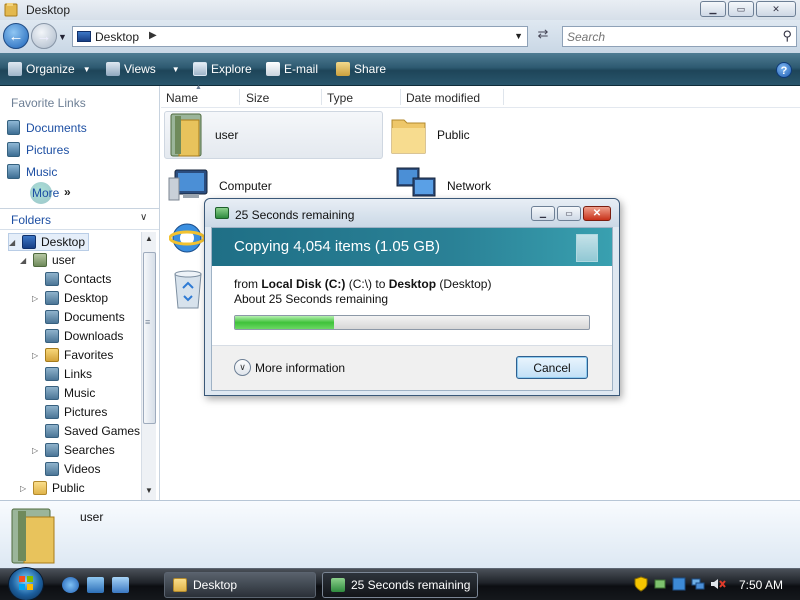 This screenshot has width=800, height=600. I want to click on close-button: ✕, so click(776, 9).